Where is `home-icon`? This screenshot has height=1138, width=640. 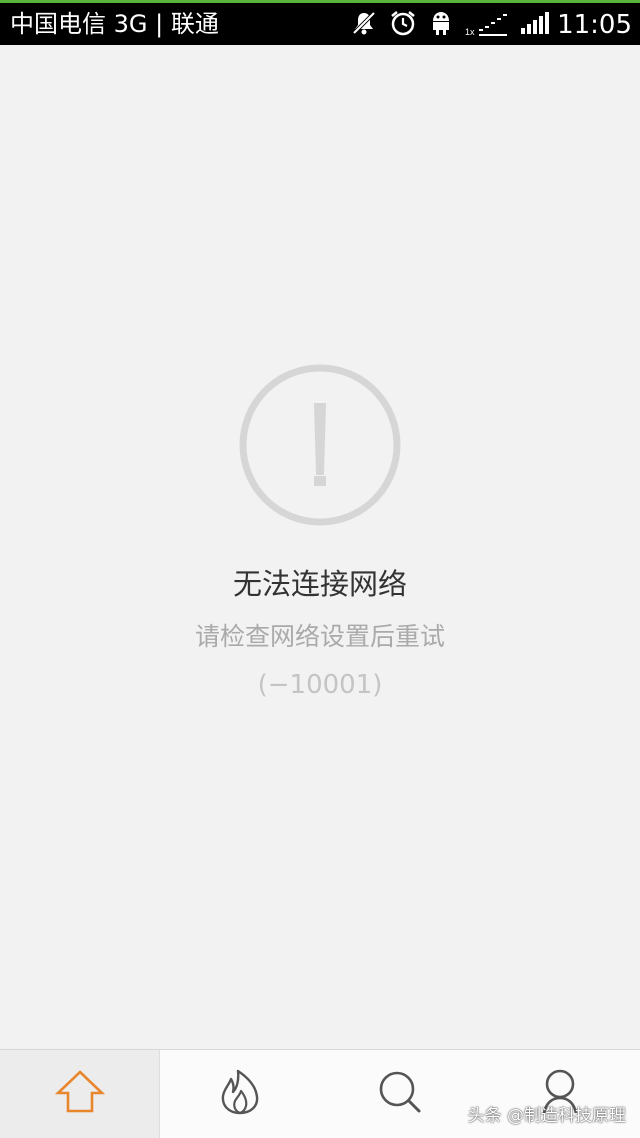 home-icon is located at coordinates (79, 1094).